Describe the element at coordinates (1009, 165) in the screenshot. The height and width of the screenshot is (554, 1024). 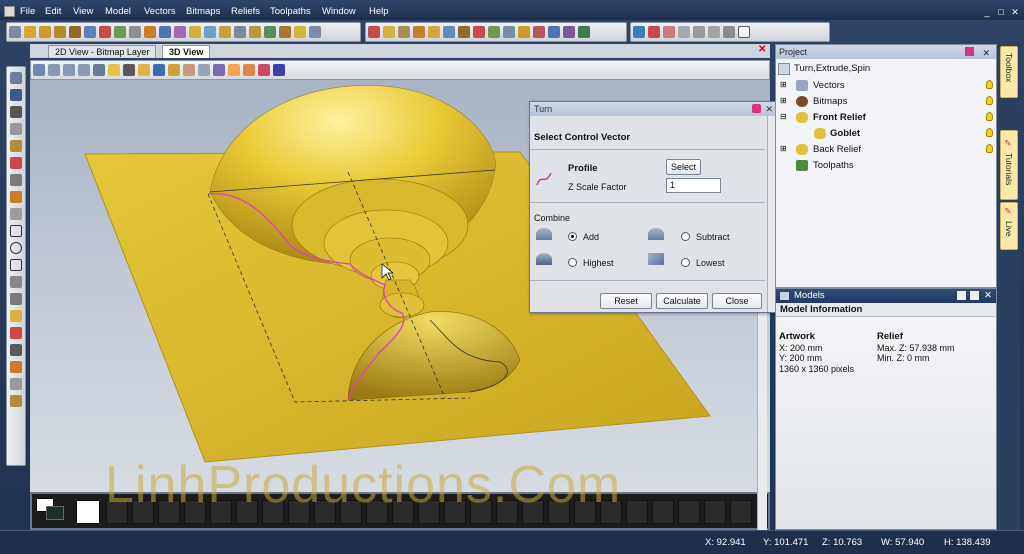
I see `tab-tutorials: ✎ Tutorials` at that location.